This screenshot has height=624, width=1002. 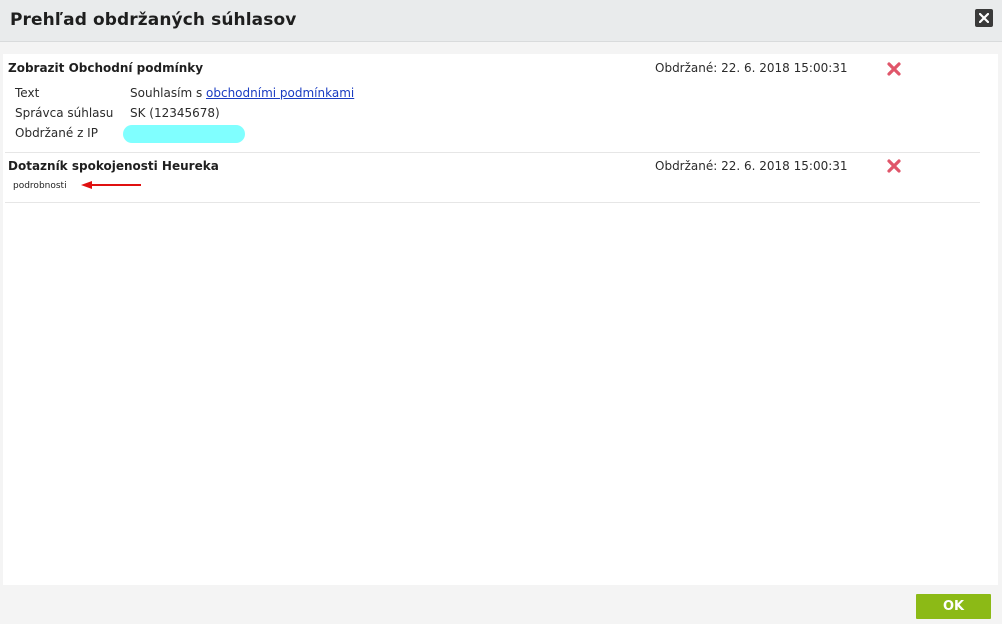 I want to click on close-icon, so click(x=984, y=18).